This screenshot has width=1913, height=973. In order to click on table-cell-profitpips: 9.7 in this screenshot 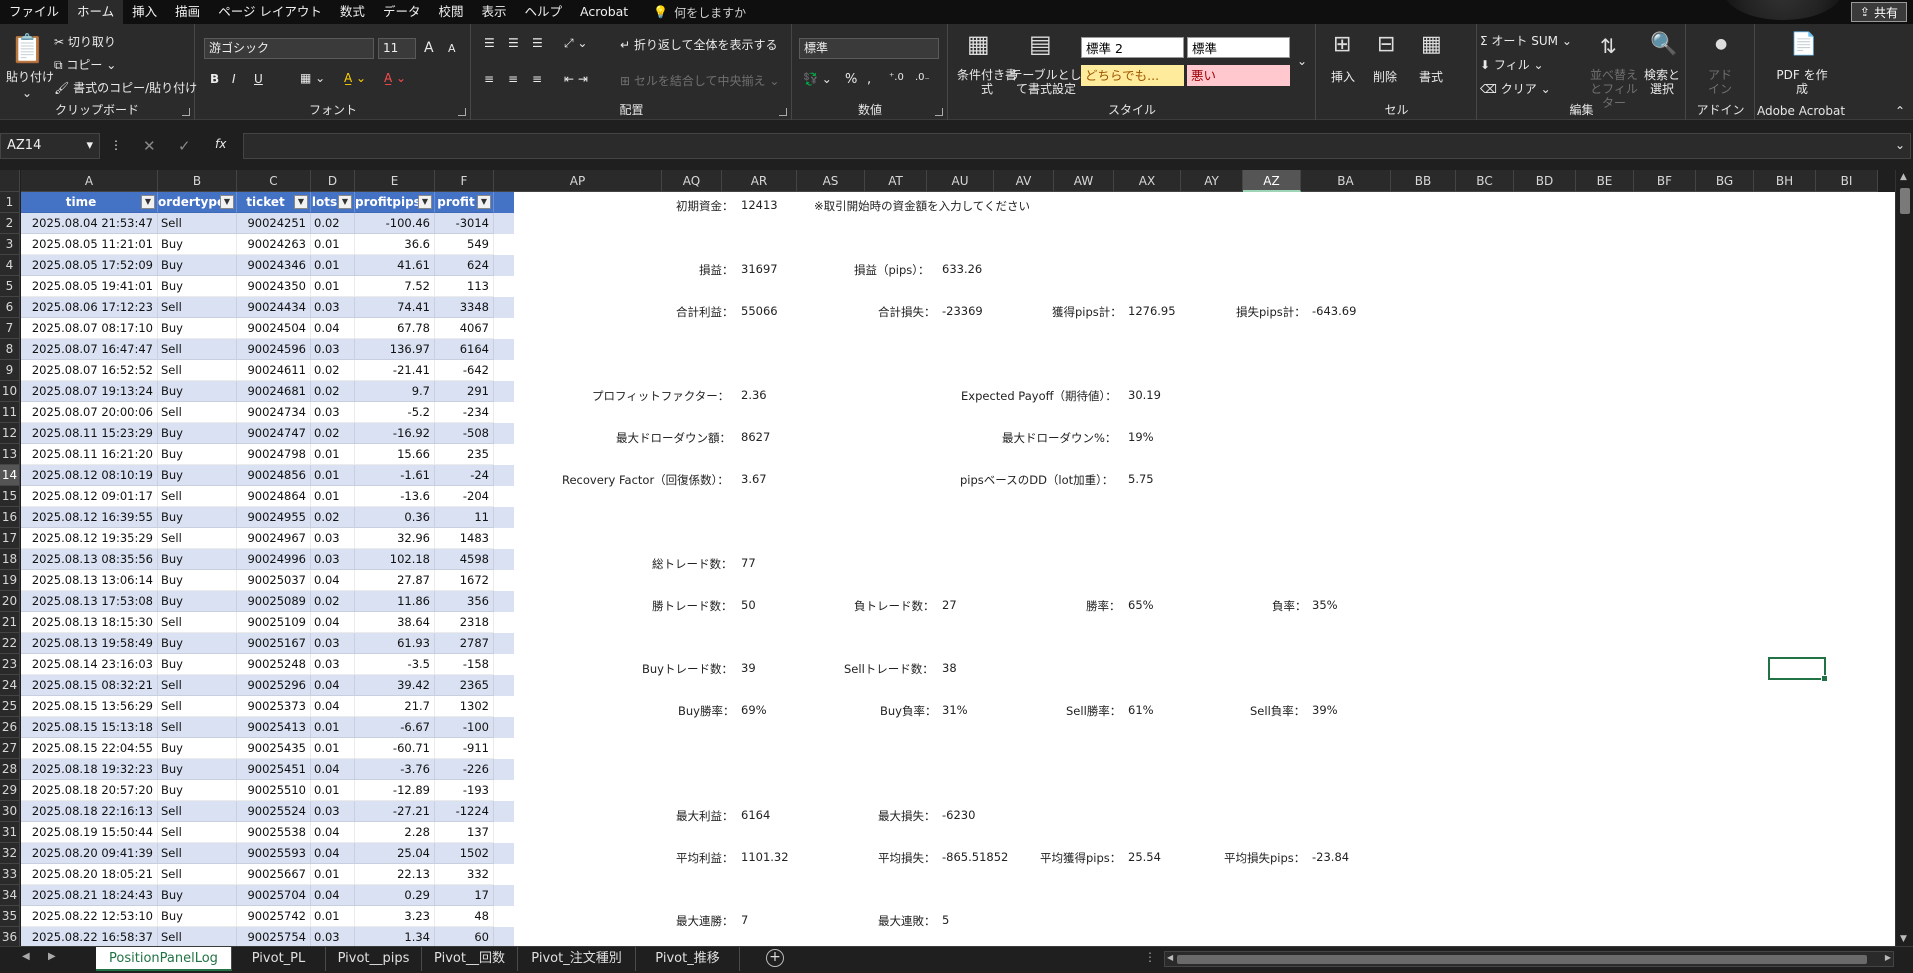, I will do `click(395, 391)`.